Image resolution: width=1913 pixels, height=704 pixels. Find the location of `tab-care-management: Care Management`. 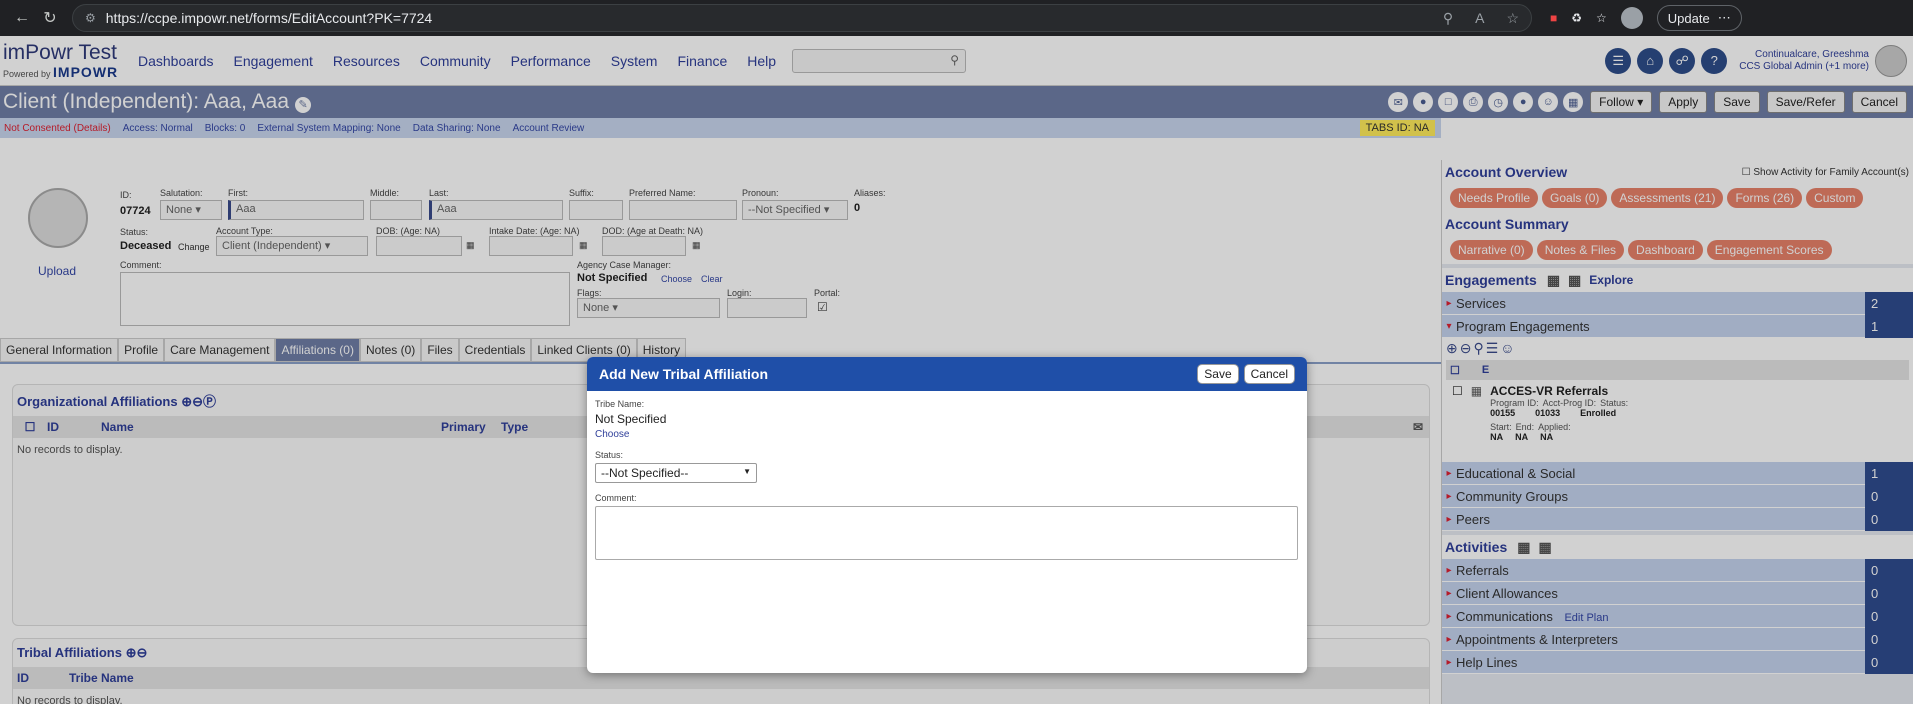

tab-care-management: Care Management is located at coordinates (220, 350).